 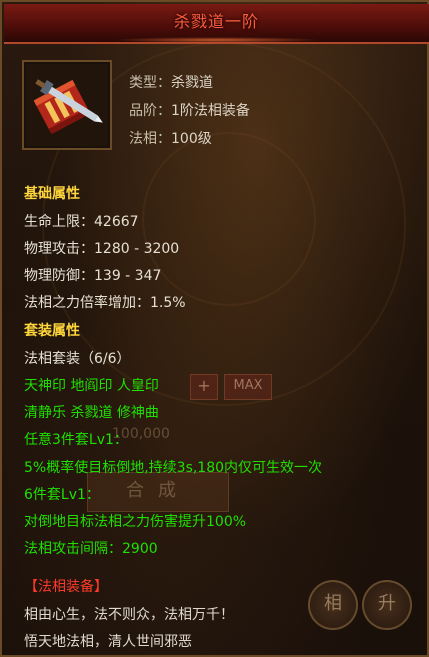 I want to click on item-faxiang-label: 法相：, so click(x=150, y=139).